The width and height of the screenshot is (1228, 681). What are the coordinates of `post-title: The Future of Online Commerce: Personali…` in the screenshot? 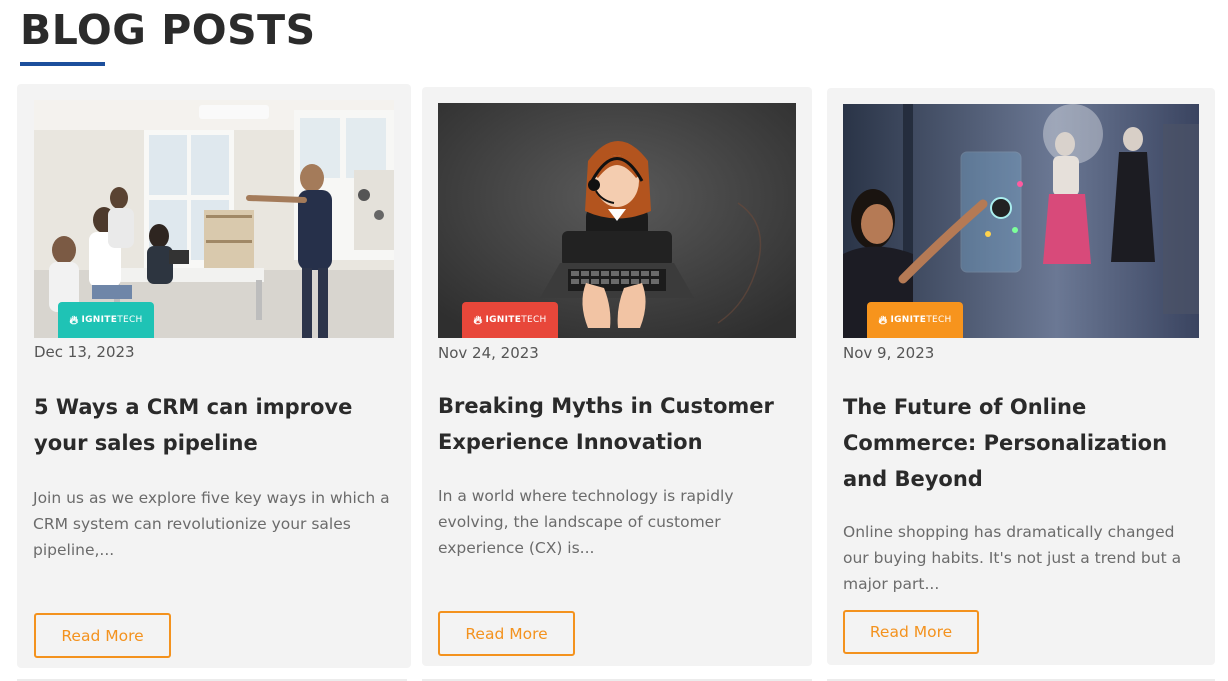 It's located at (1021, 443).